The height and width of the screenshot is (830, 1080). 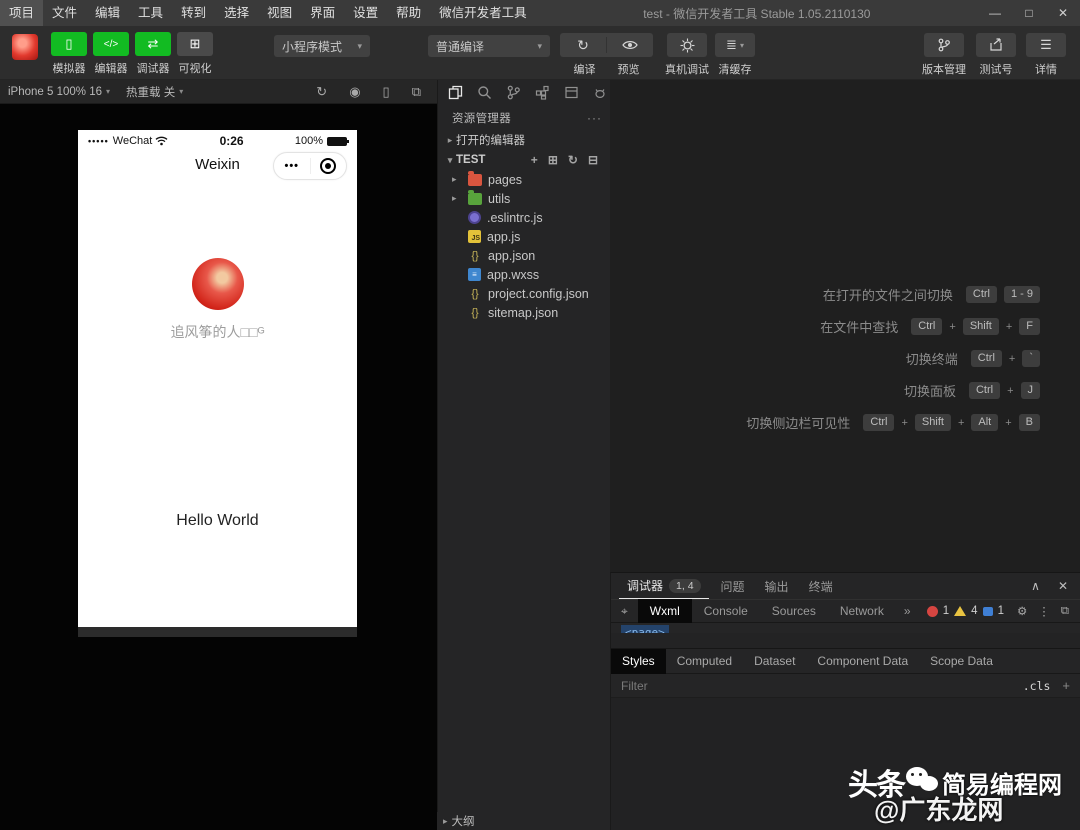 I want to click on new-style-rule-label: .cls, so click(x=1037, y=686).